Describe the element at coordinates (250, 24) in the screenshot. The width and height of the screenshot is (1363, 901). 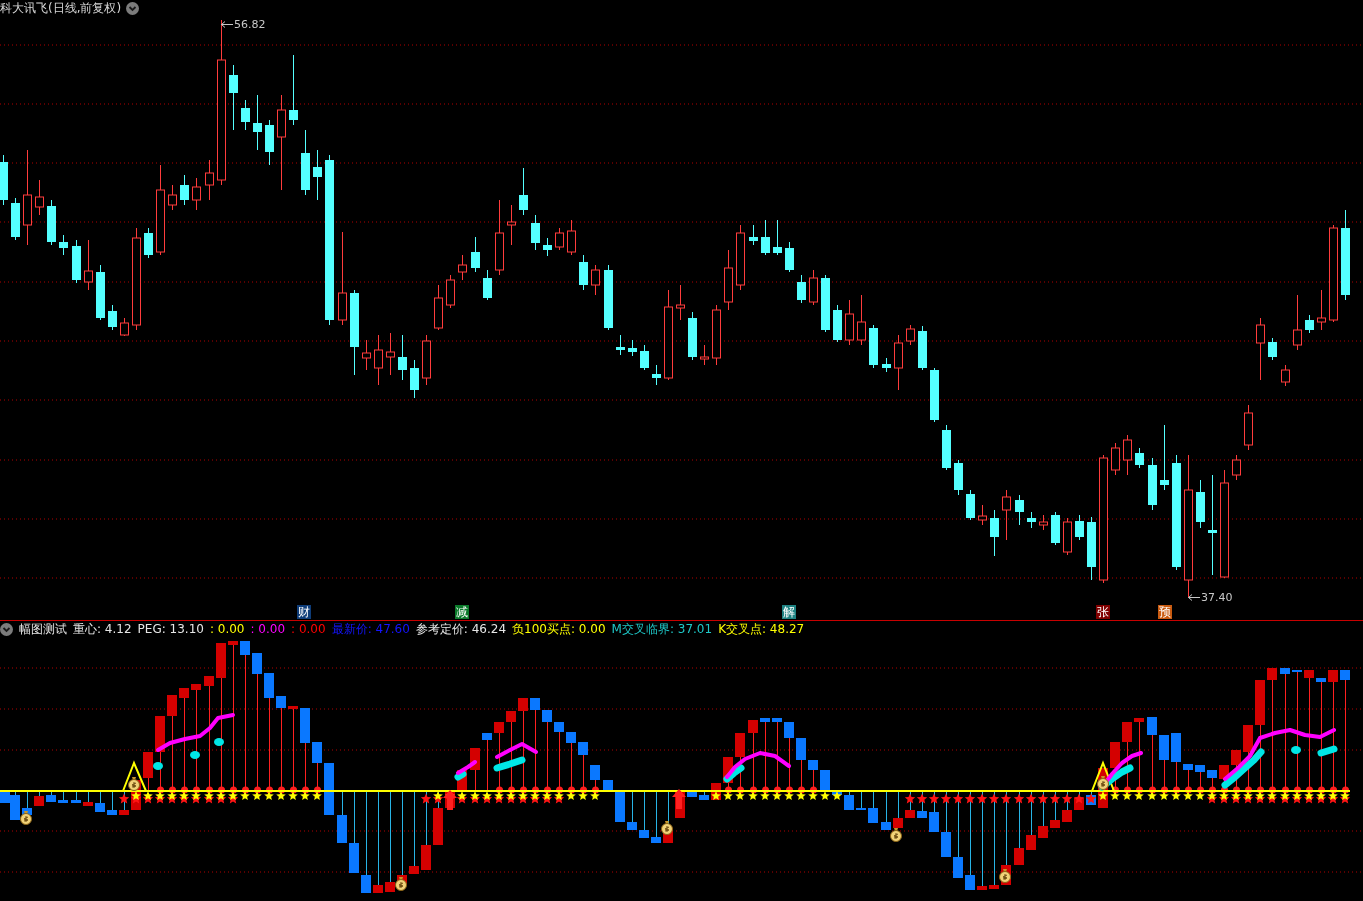
I see `price-label: 56.82` at that location.